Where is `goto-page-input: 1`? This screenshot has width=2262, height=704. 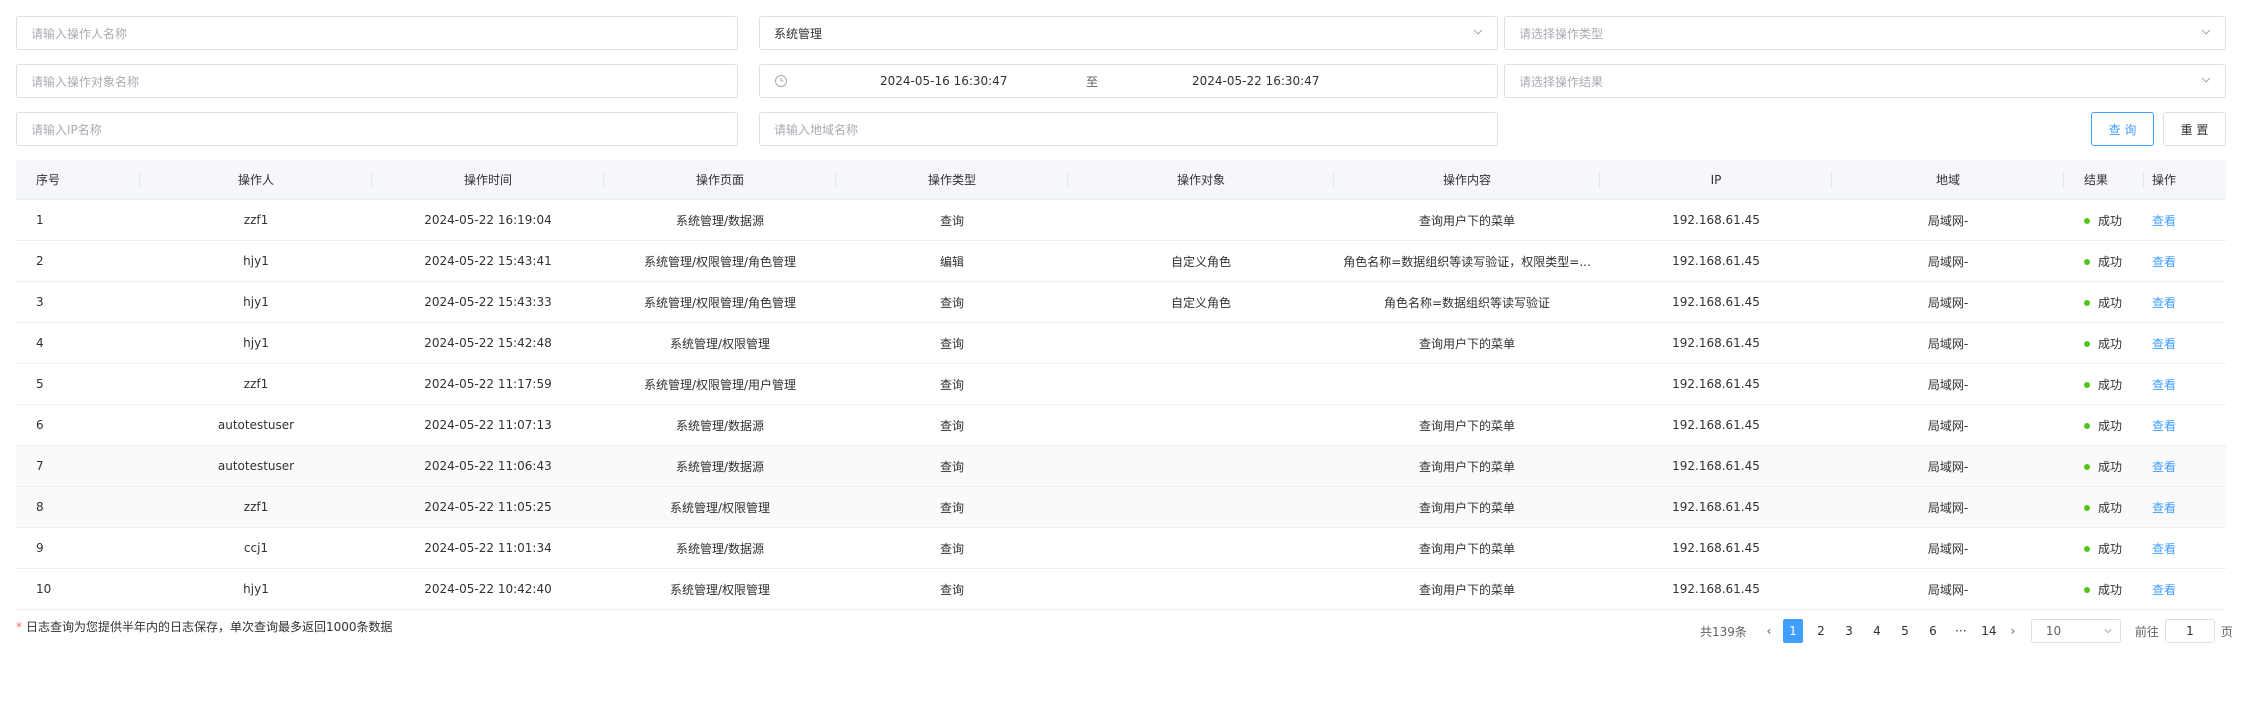 goto-page-input: 1 is located at coordinates (2189, 631).